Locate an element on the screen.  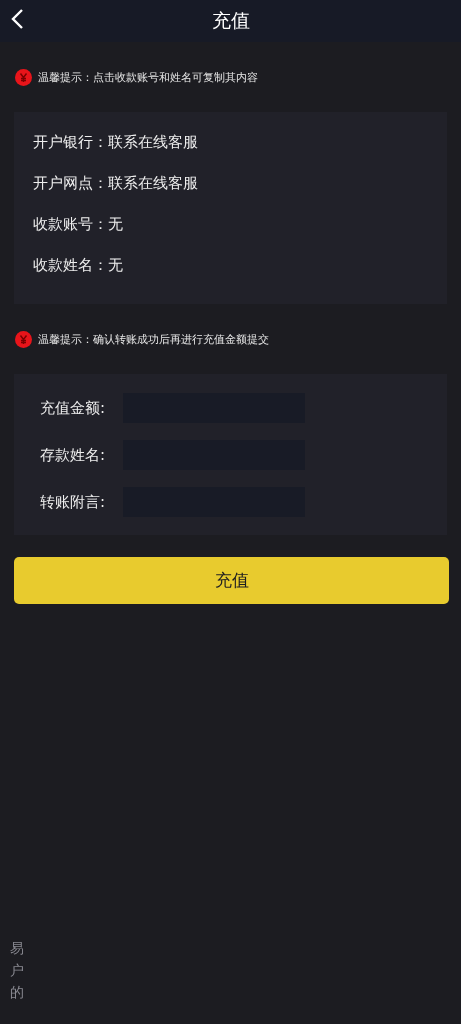
background-text: 户 is located at coordinates (17, 970).